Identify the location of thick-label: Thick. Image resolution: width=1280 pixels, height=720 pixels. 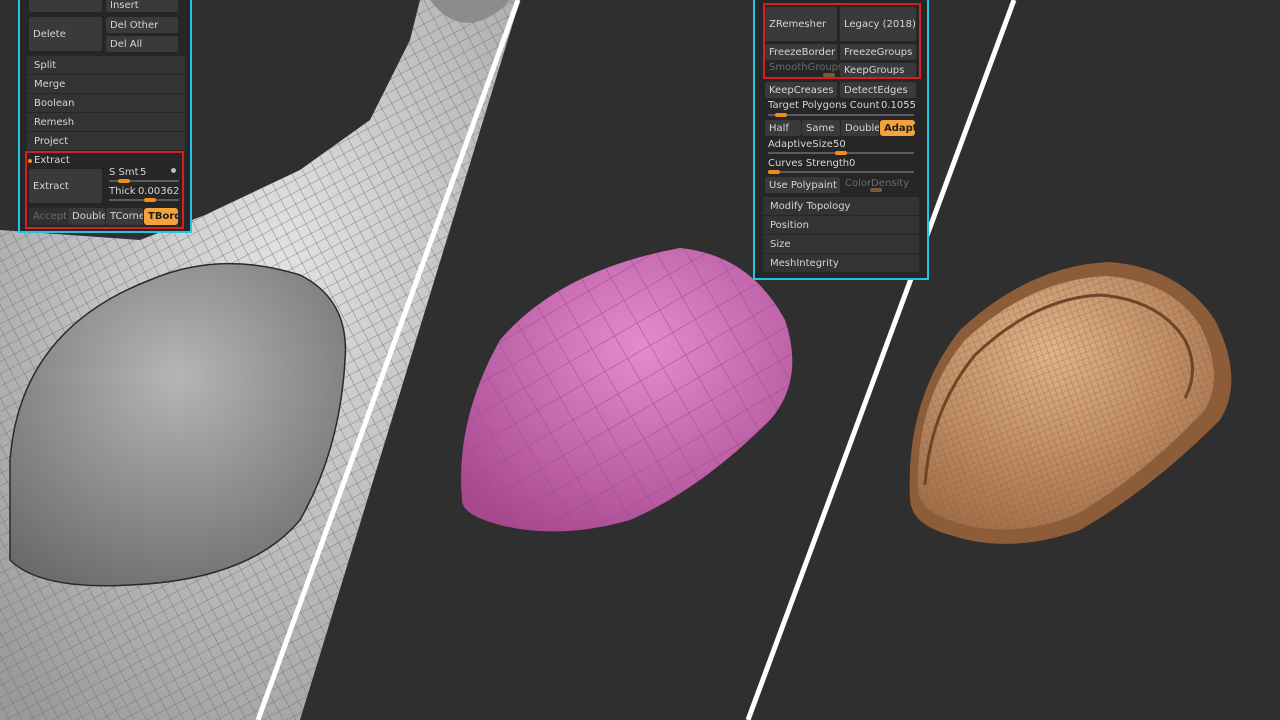
(122, 191).